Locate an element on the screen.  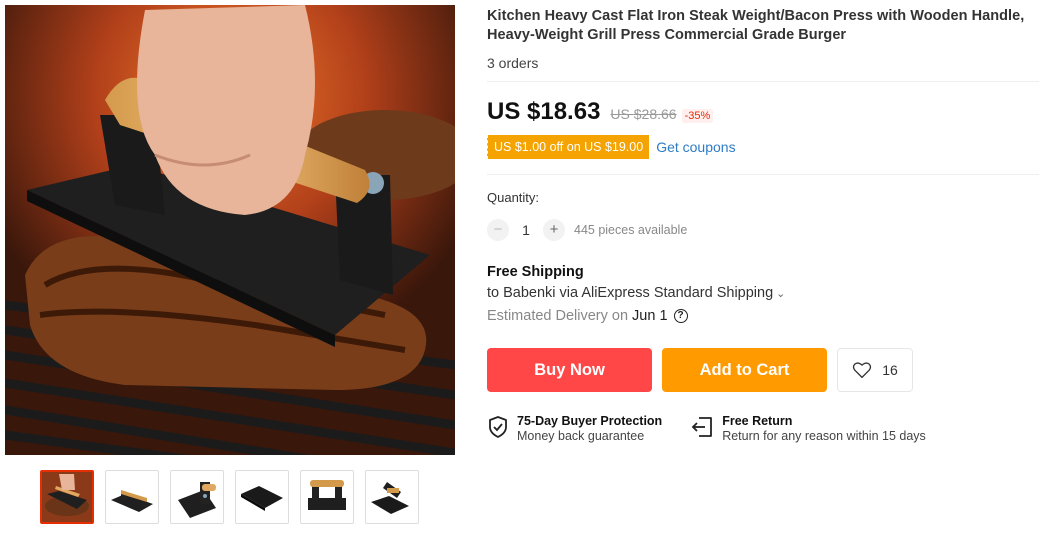
shield-check-icon is located at coordinates (498, 427).